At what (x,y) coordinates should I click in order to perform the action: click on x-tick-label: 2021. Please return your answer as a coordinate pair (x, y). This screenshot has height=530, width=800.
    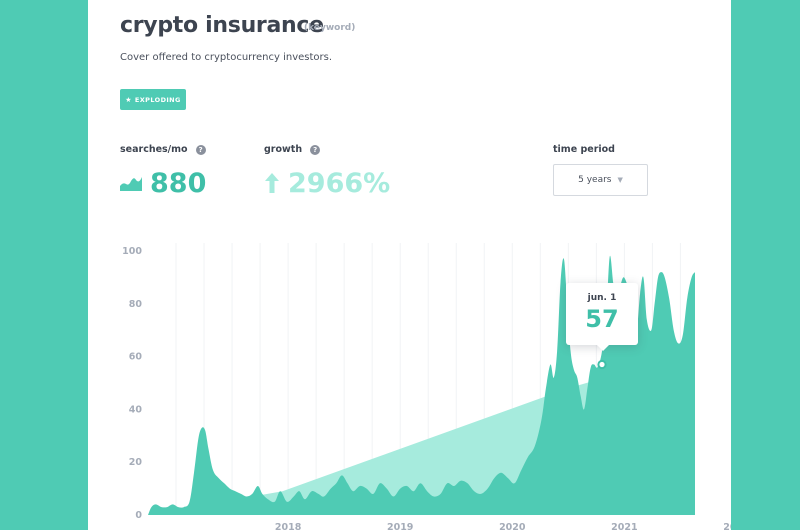
    Looking at the image, I should click on (624, 526).